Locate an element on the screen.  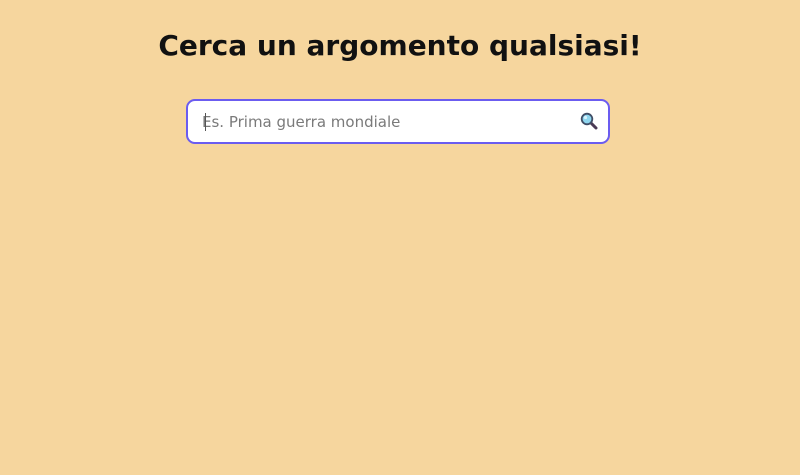
search-box is located at coordinates (398, 121).